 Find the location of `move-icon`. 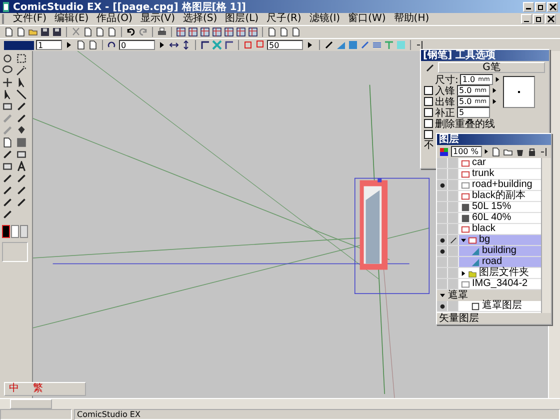

move-icon is located at coordinates (7, 82).